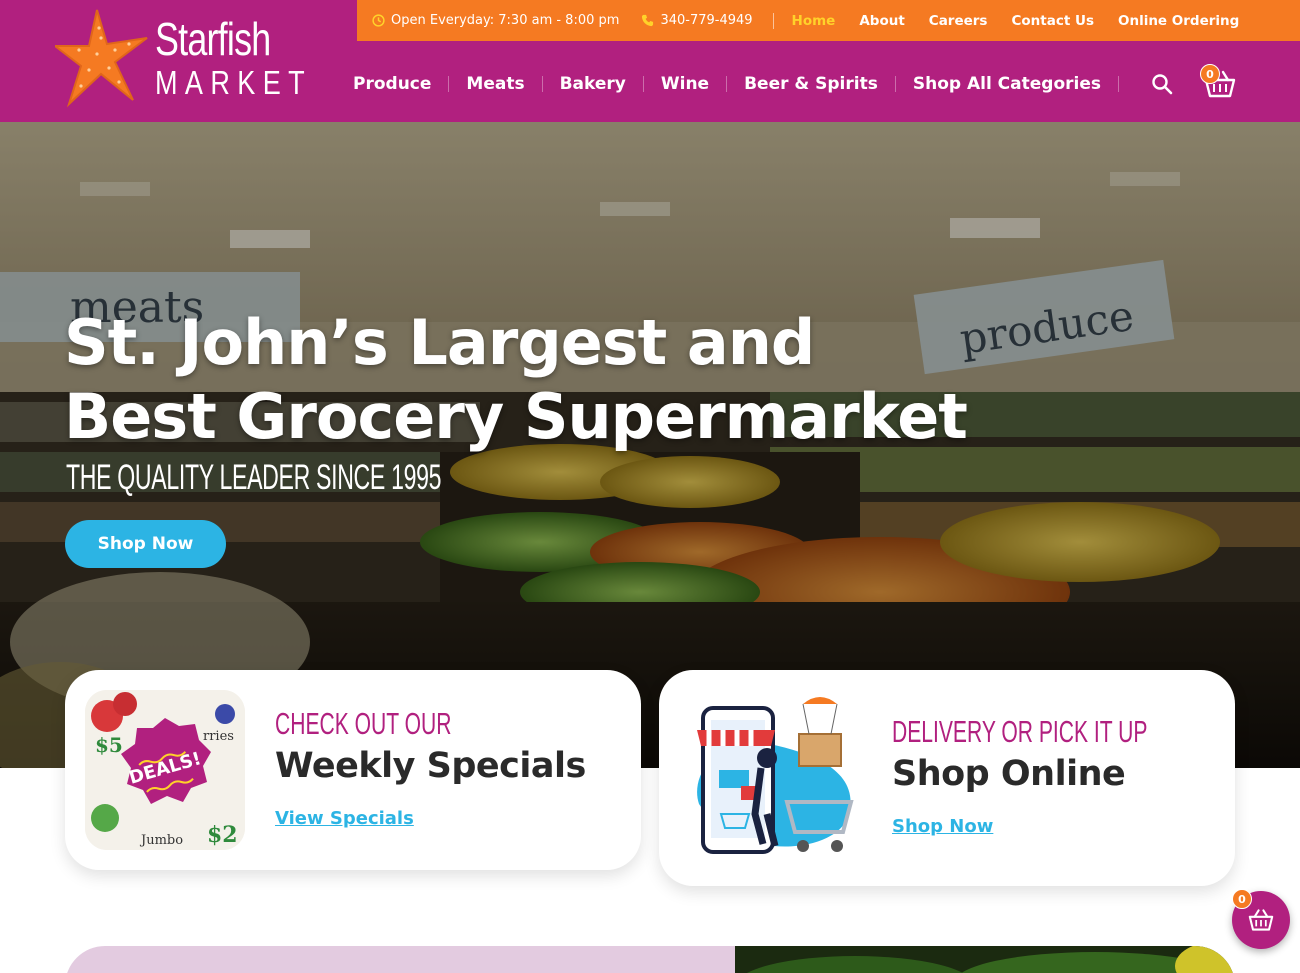 The height and width of the screenshot is (973, 1300). I want to click on search-button, so click(1162, 84).